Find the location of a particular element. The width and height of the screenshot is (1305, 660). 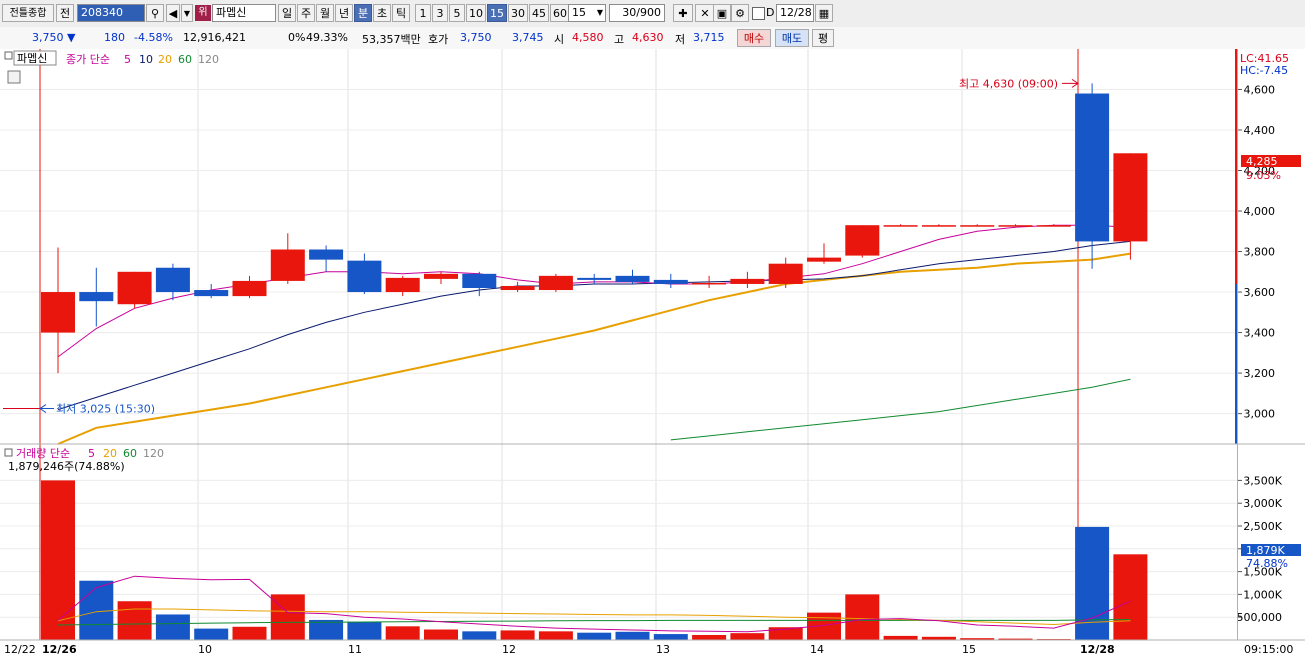

interval-button: 10 is located at coordinates (476, 13).